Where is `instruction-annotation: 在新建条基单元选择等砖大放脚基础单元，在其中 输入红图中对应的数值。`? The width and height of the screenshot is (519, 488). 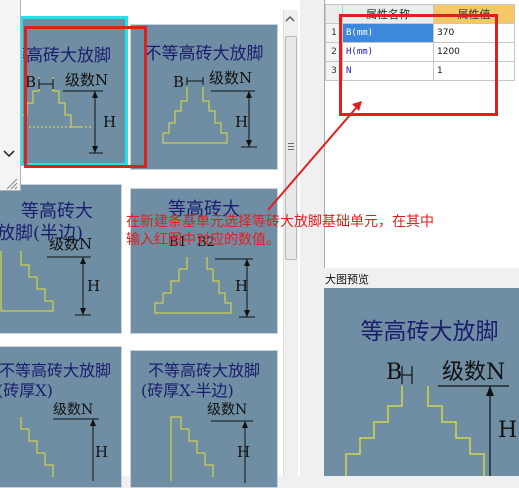 instruction-annotation: 在新建条基单元选择等砖大放脚基础单元，在其中 输入红图中对应的数值。 is located at coordinates (280, 231).